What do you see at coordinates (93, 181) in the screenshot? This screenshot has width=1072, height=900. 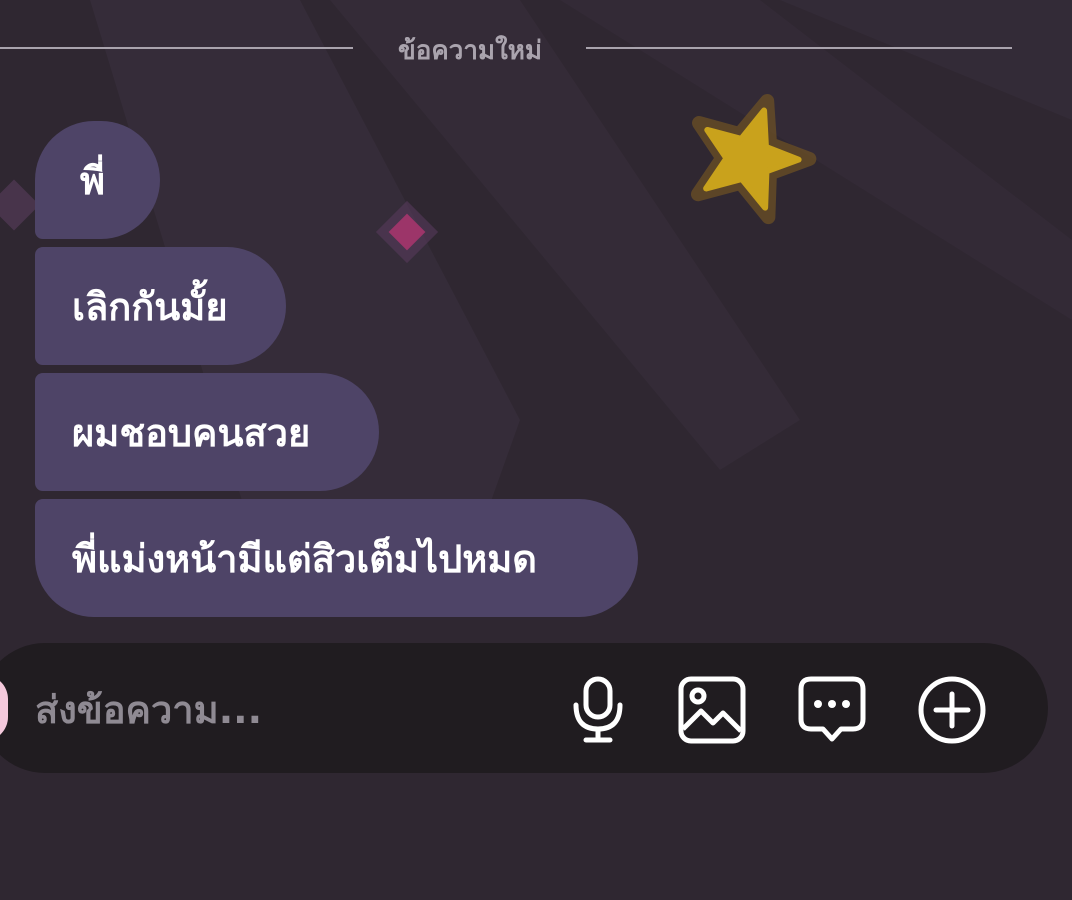 I see `message-text: พี่` at bounding box center [93, 181].